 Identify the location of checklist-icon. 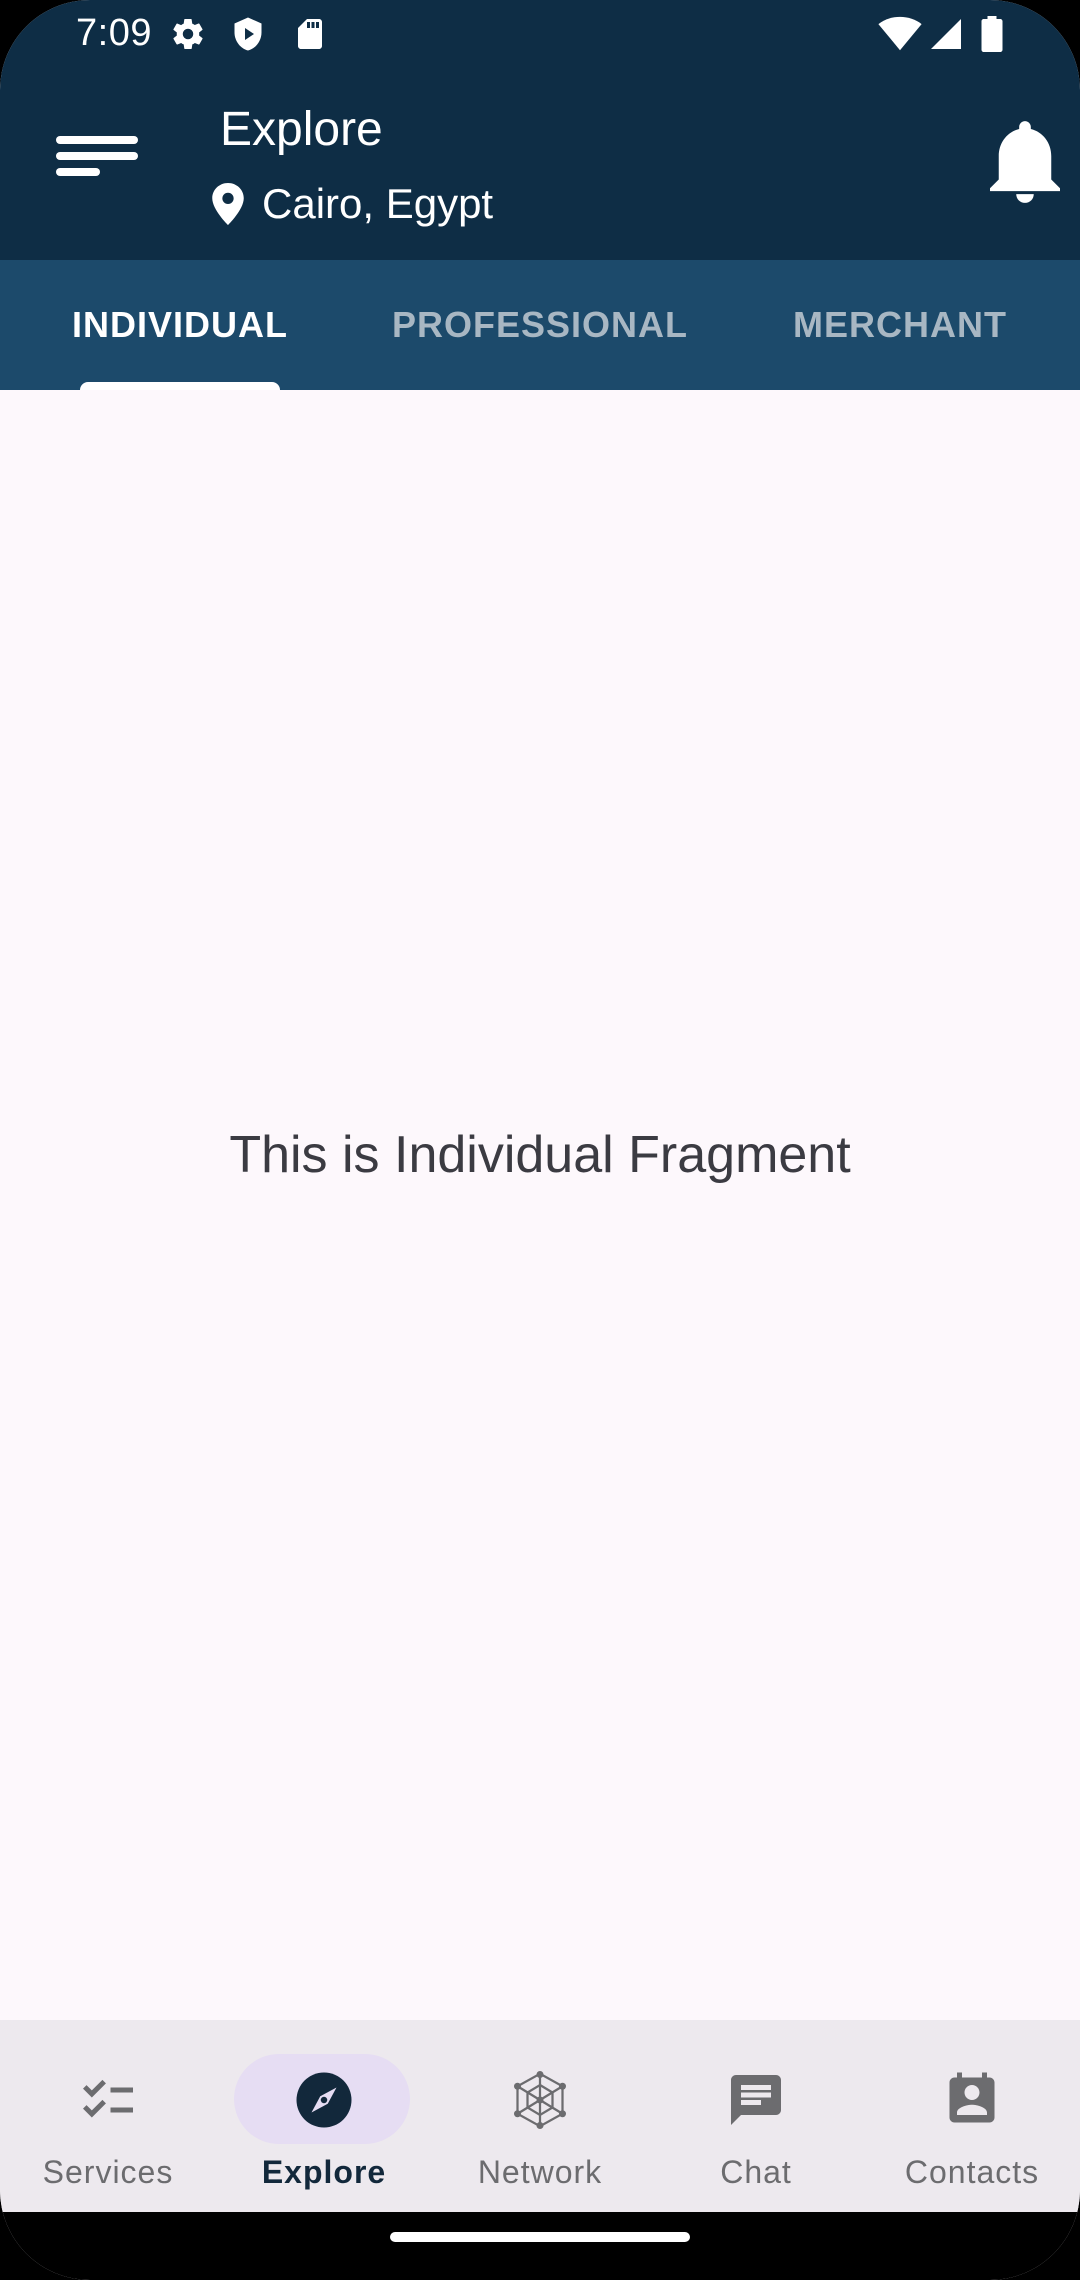
(108, 2098).